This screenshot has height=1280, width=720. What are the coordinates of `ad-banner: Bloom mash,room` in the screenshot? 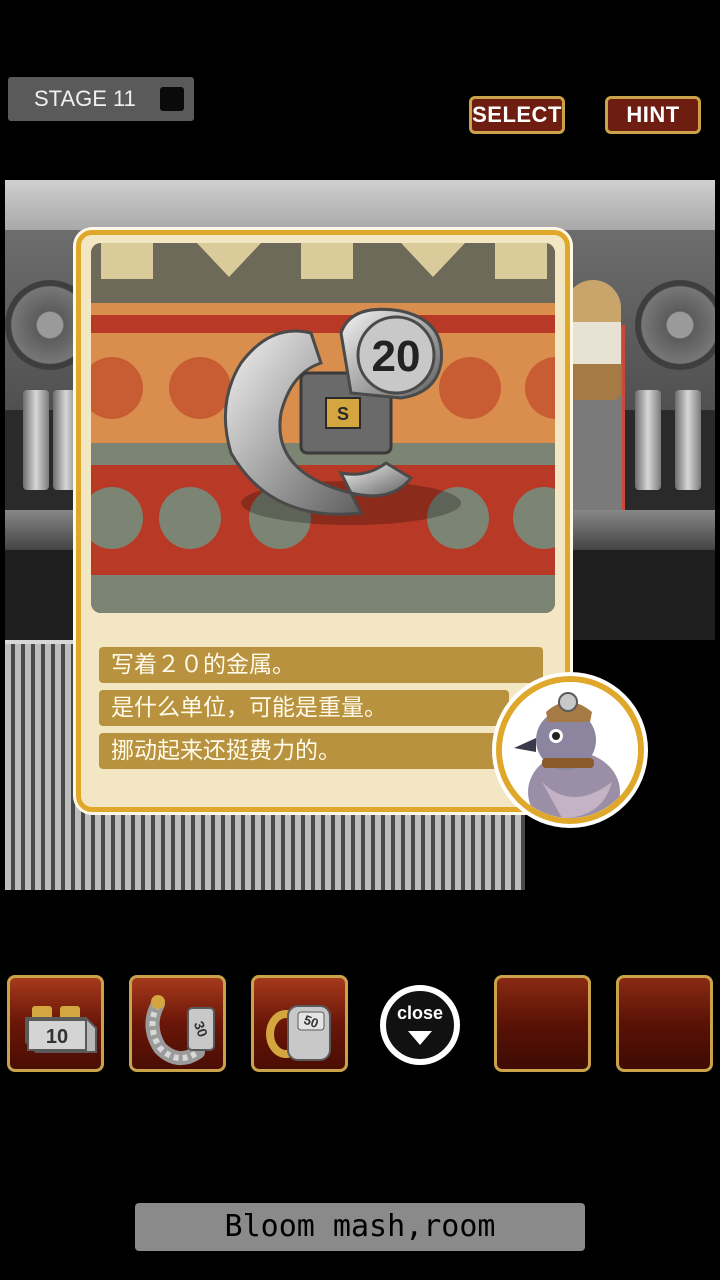 It's located at (360, 1227).